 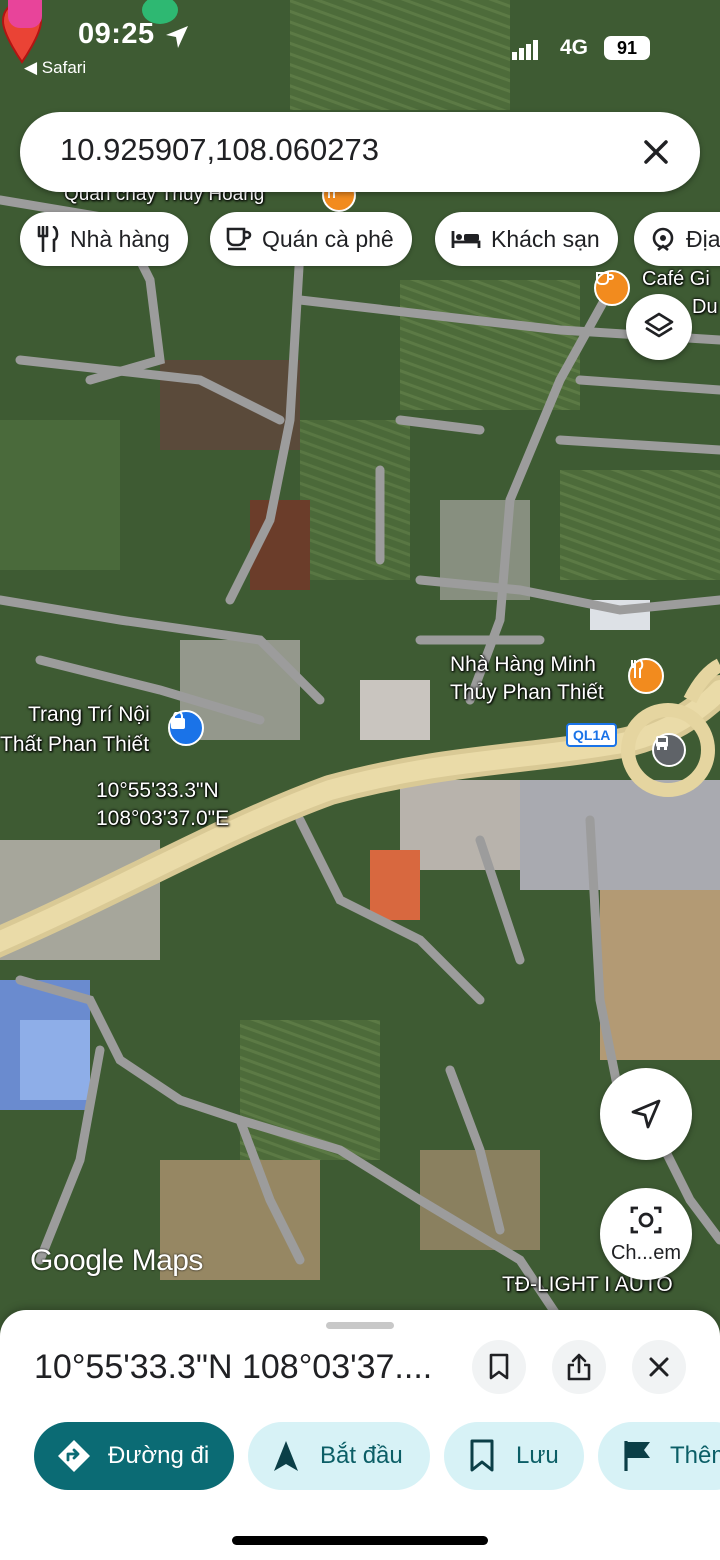 What do you see at coordinates (159, 1455) in the screenshot?
I see `directions-label: Đường đi` at bounding box center [159, 1455].